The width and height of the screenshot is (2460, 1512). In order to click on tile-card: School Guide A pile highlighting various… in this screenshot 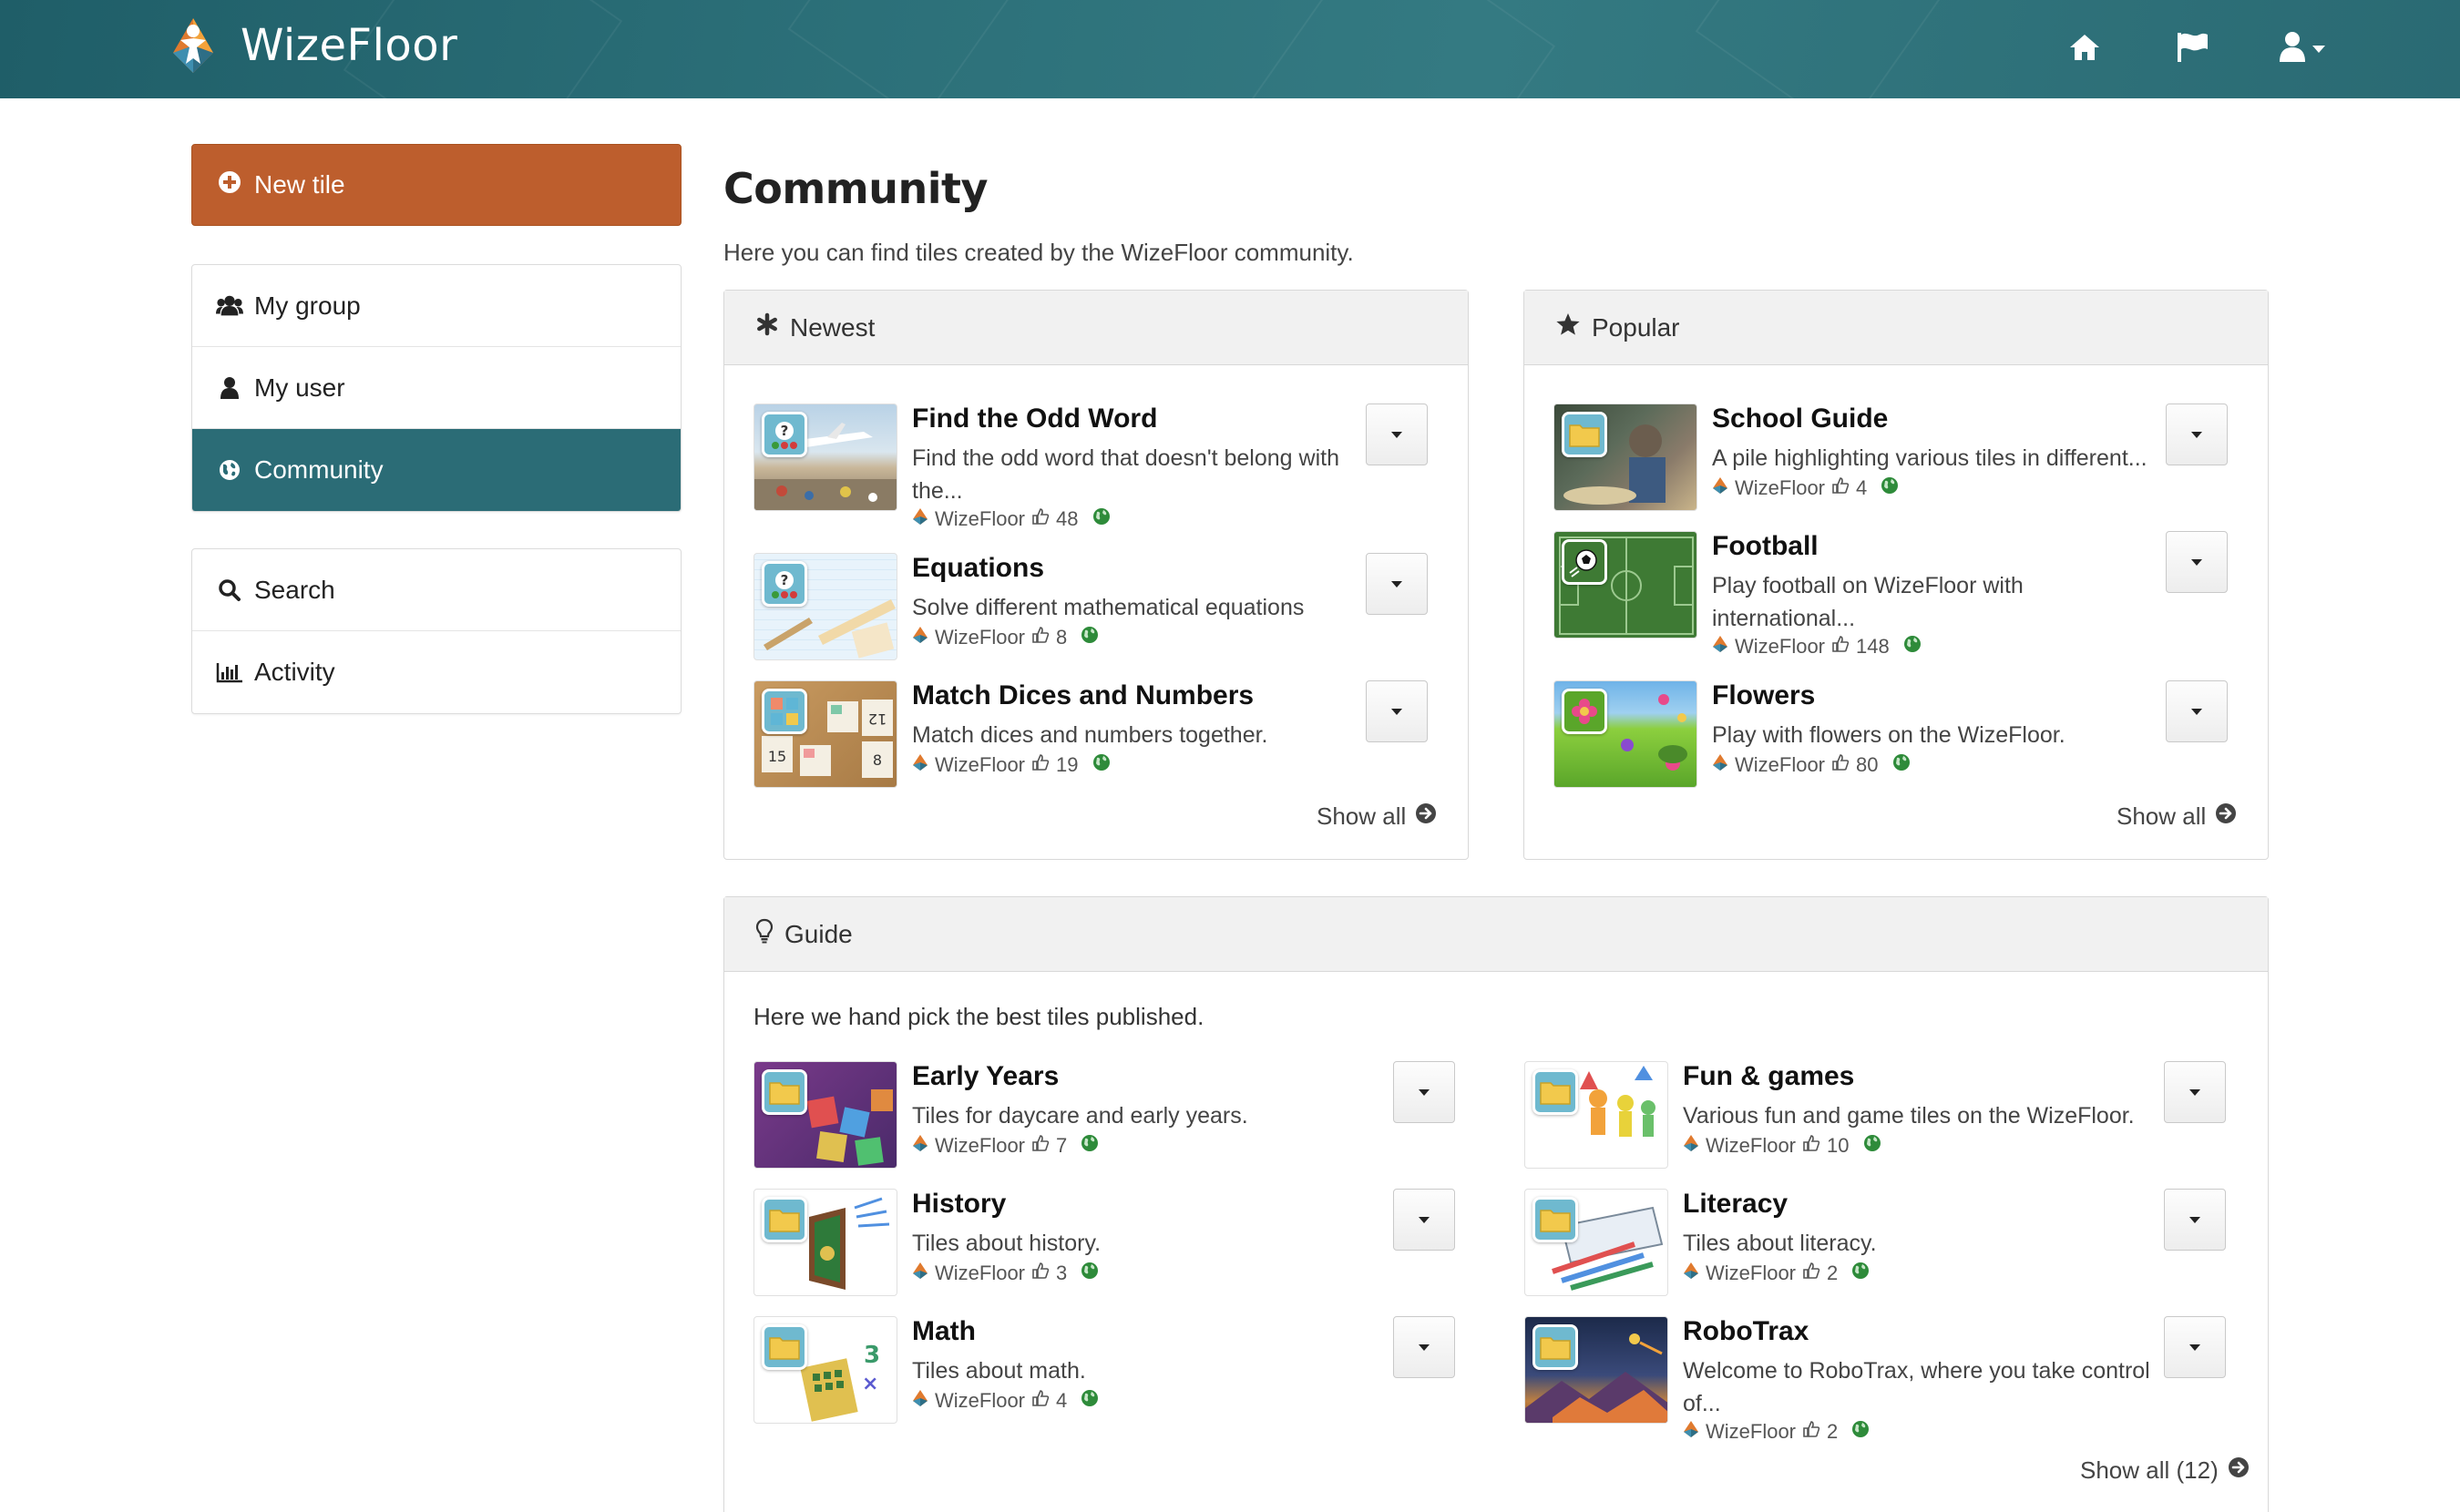, I will do `click(1900, 457)`.